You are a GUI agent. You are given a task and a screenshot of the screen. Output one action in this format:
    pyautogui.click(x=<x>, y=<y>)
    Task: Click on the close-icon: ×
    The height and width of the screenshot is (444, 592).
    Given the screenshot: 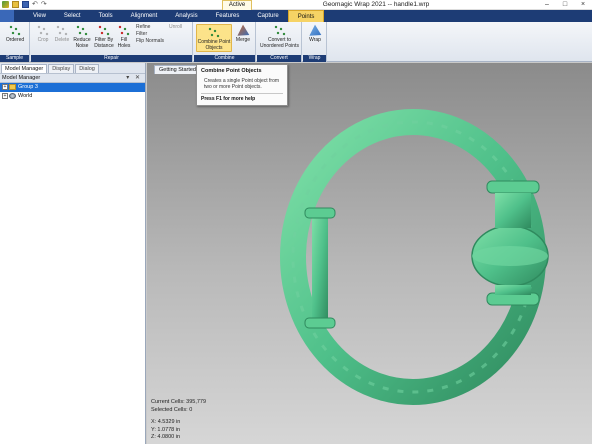 What is the action you would take?
    pyautogui.click(x=583, y=5)
    